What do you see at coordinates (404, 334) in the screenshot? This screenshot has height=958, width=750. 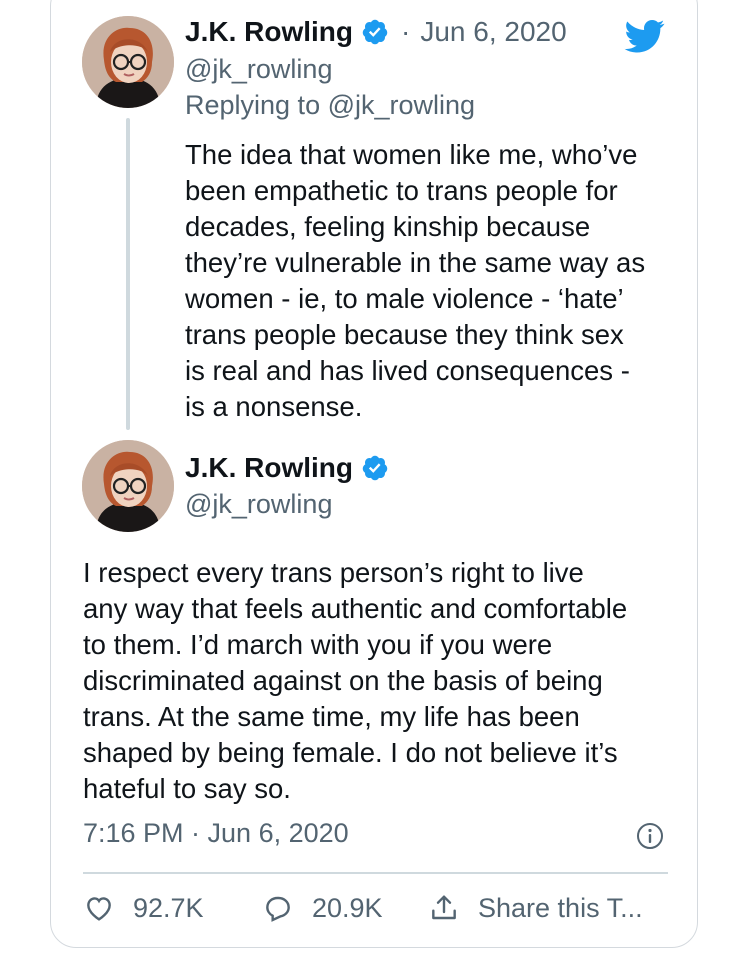 I see `tweet-text-line: trans people because they think sex` at bounding box center [404, 334].